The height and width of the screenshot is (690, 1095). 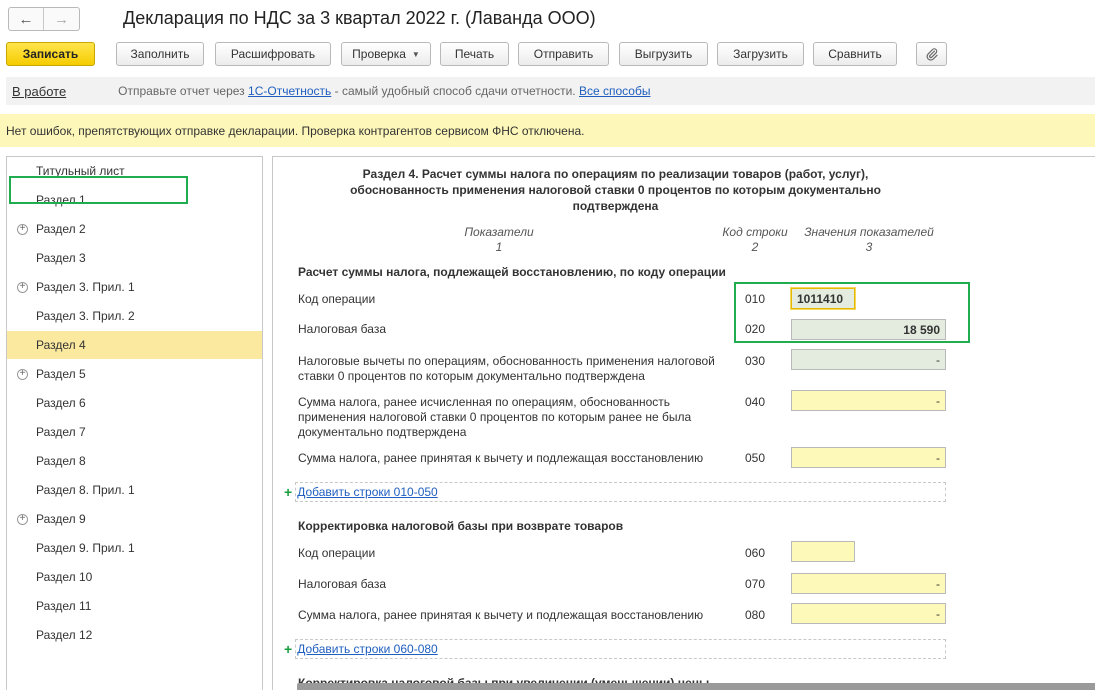 I want to click on tree-item-label: Раздел 12, so click(x=64, y=635).